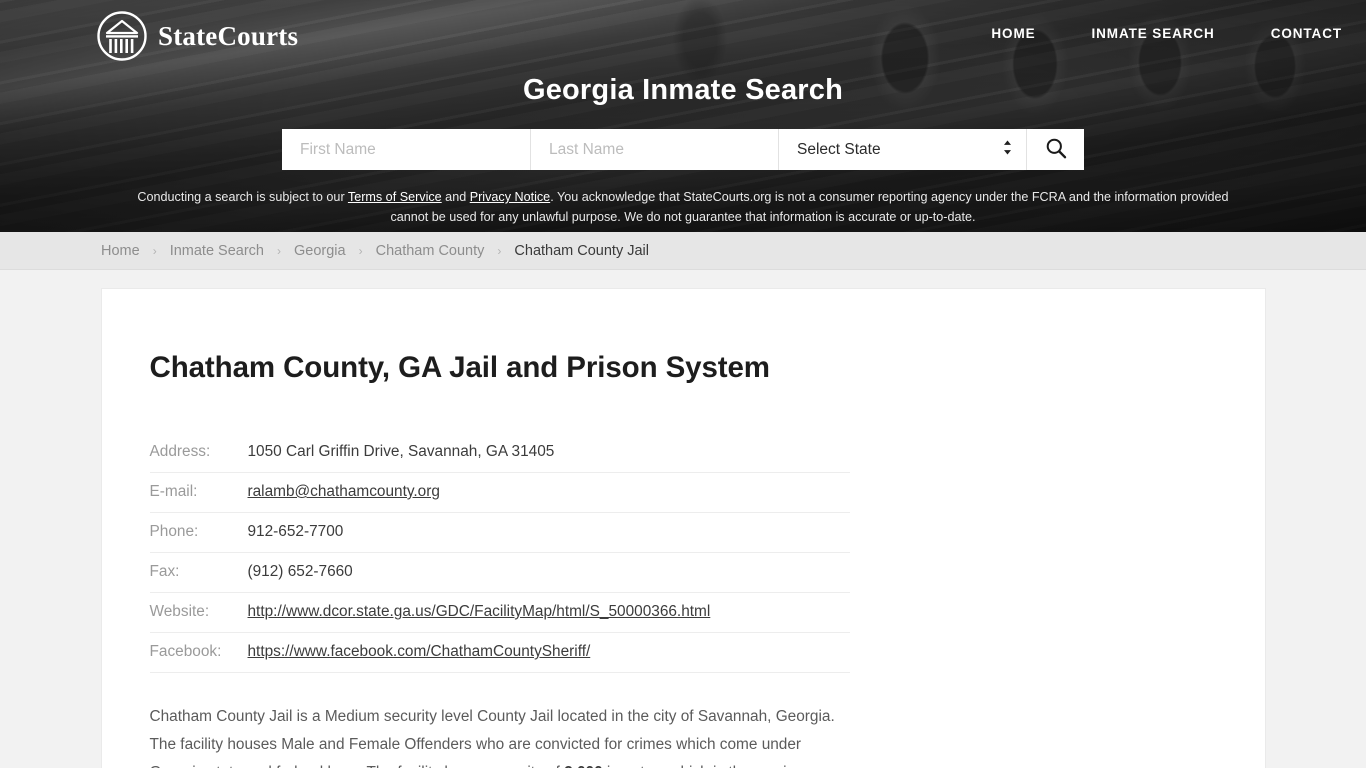 Image resolution: width=1366 pixels, height=768 pixels. What do you see at coordinates (198, 612) in the screenshot?
I see `info-label-website: Website:` at bounding box center [198, 612].